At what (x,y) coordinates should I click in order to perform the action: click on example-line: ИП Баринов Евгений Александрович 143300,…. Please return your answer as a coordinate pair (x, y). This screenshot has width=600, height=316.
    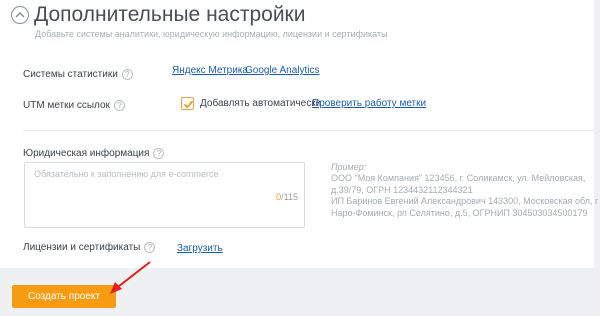
    Looking at the image, I should click on (465, 201).